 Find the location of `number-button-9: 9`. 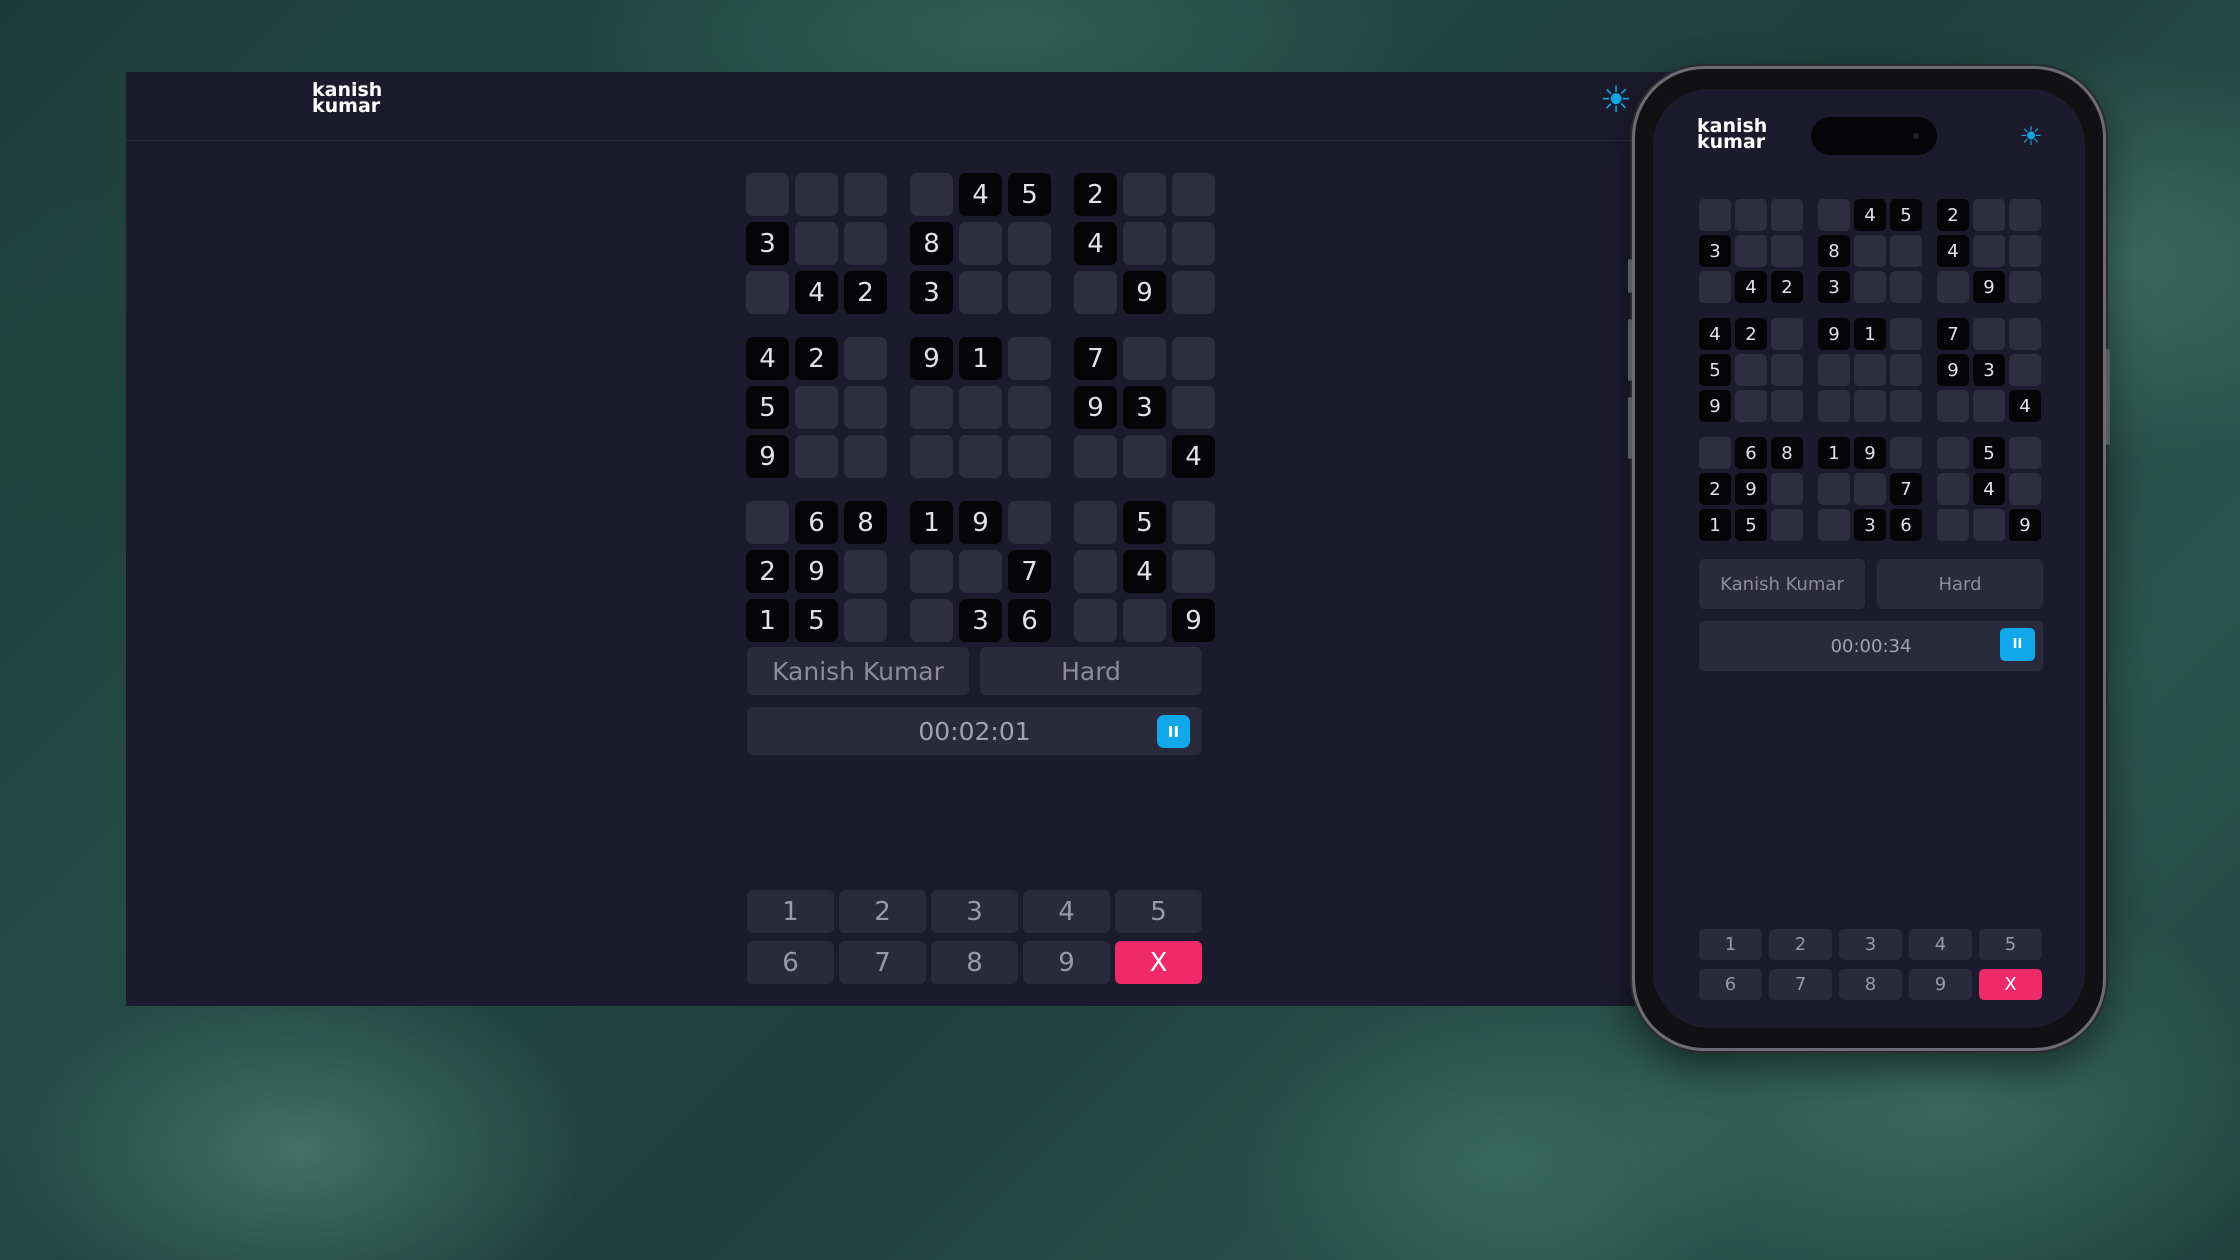

number-button-9: 9 is located at coordinates (1066, 962).